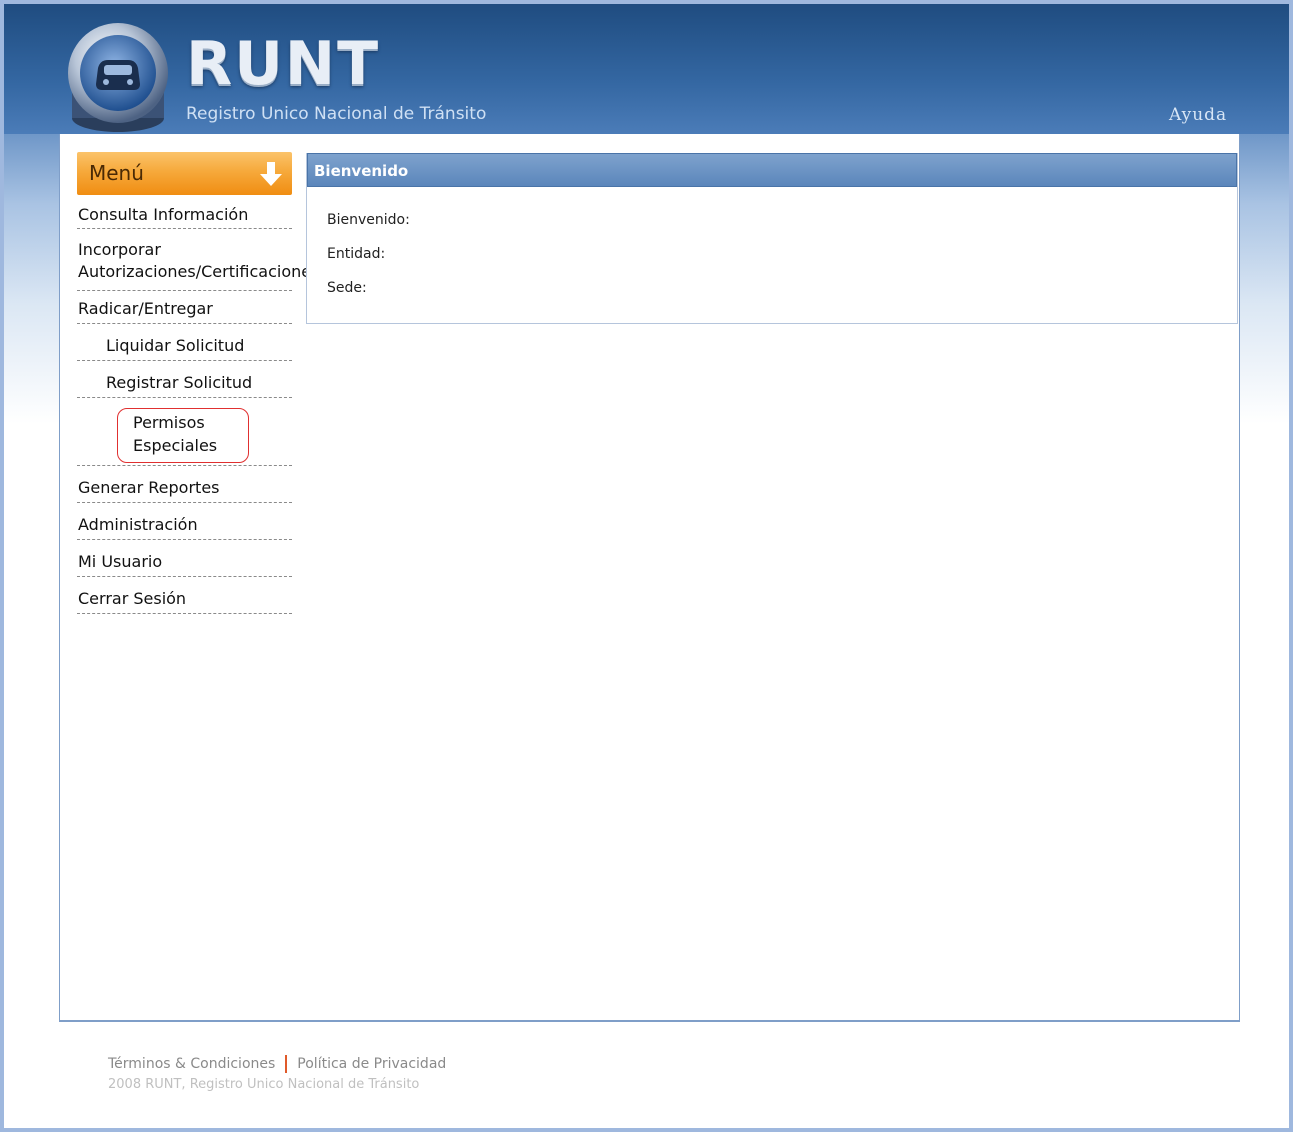 The height and width of the screenshot is (1132, 1293). What do you see at coordinates (191, 1064) in the screenshot?
I see `terms-link: Términos & Condiciones` at bounding box center [191, 1064].